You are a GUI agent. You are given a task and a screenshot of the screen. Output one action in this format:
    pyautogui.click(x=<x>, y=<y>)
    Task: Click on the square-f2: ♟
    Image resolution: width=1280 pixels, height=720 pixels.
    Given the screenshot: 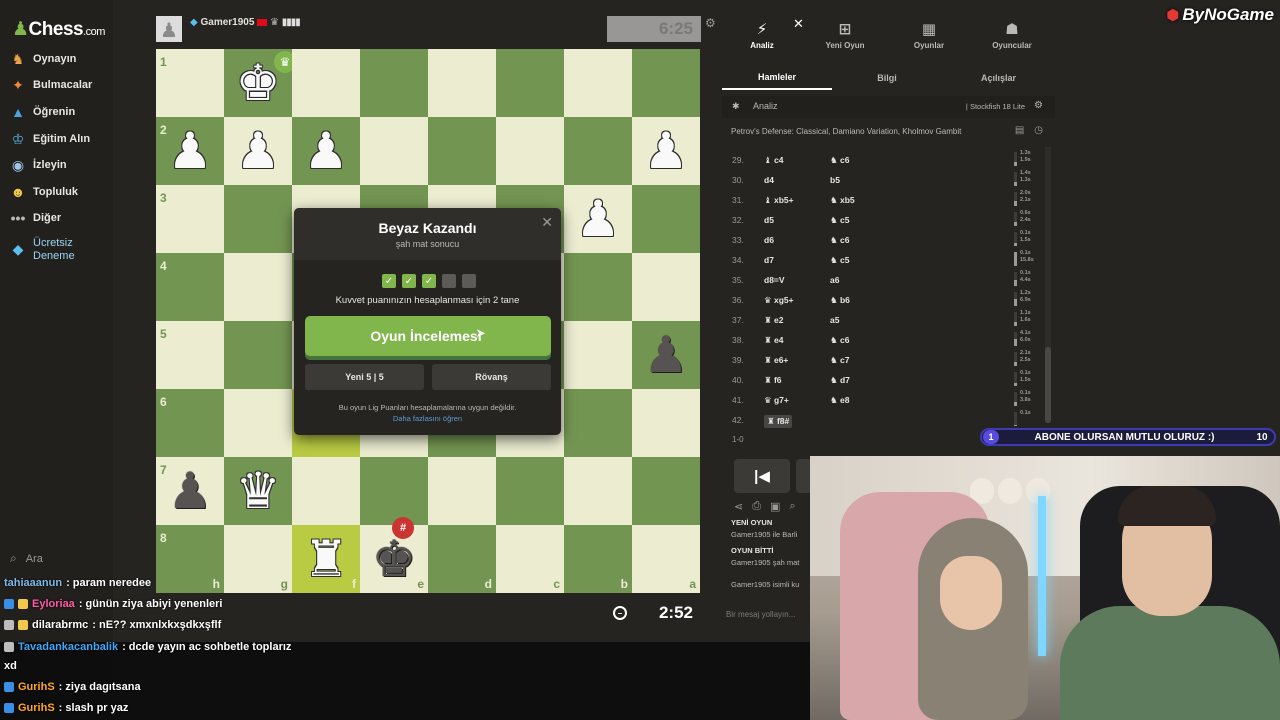 What is the action you would take?
    pyautogui.click(x=326, y=151)
    